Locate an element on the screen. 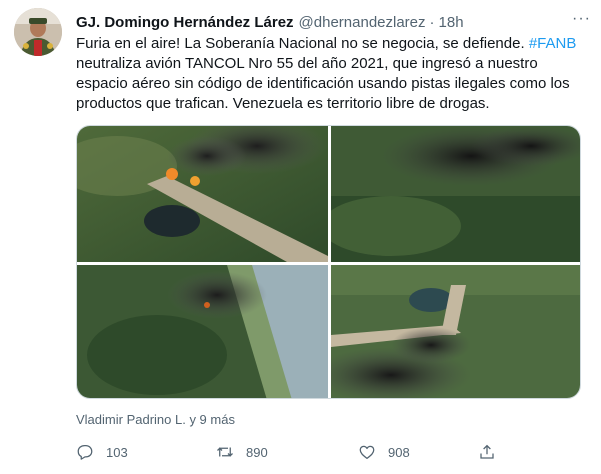 Image resolution: width=601 pixels, height=474 pixels. tweet-actions: 103 890 908 is located at coordinates (328, 452).